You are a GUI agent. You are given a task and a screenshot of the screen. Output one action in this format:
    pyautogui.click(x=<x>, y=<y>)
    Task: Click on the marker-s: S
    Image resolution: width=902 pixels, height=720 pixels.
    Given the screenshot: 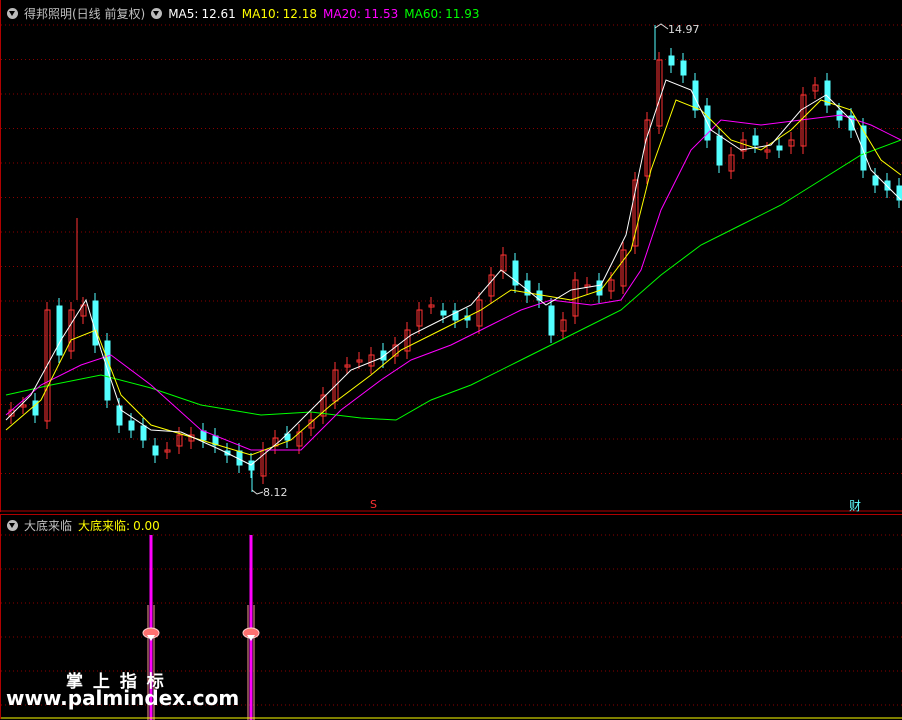 What is the action you would take?
    pyautogui.click(x=373, y=504)
    